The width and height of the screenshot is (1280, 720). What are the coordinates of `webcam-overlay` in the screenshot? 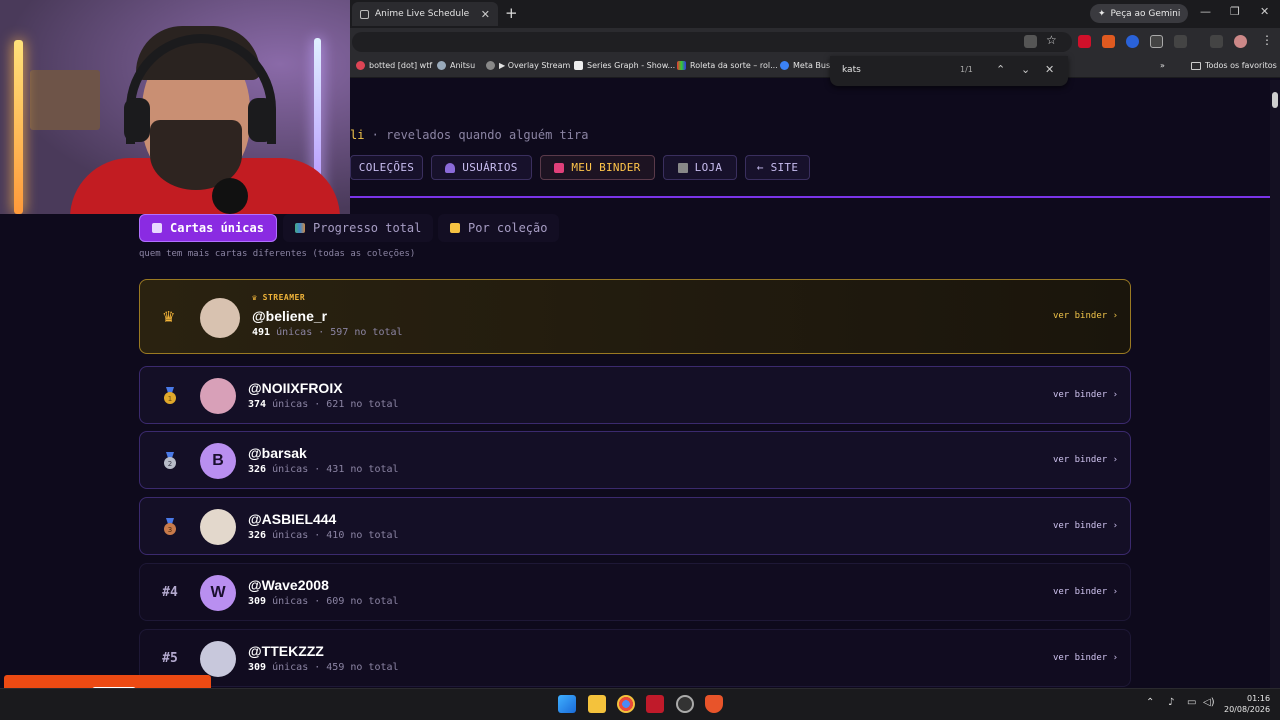 It's located at (175, 107).